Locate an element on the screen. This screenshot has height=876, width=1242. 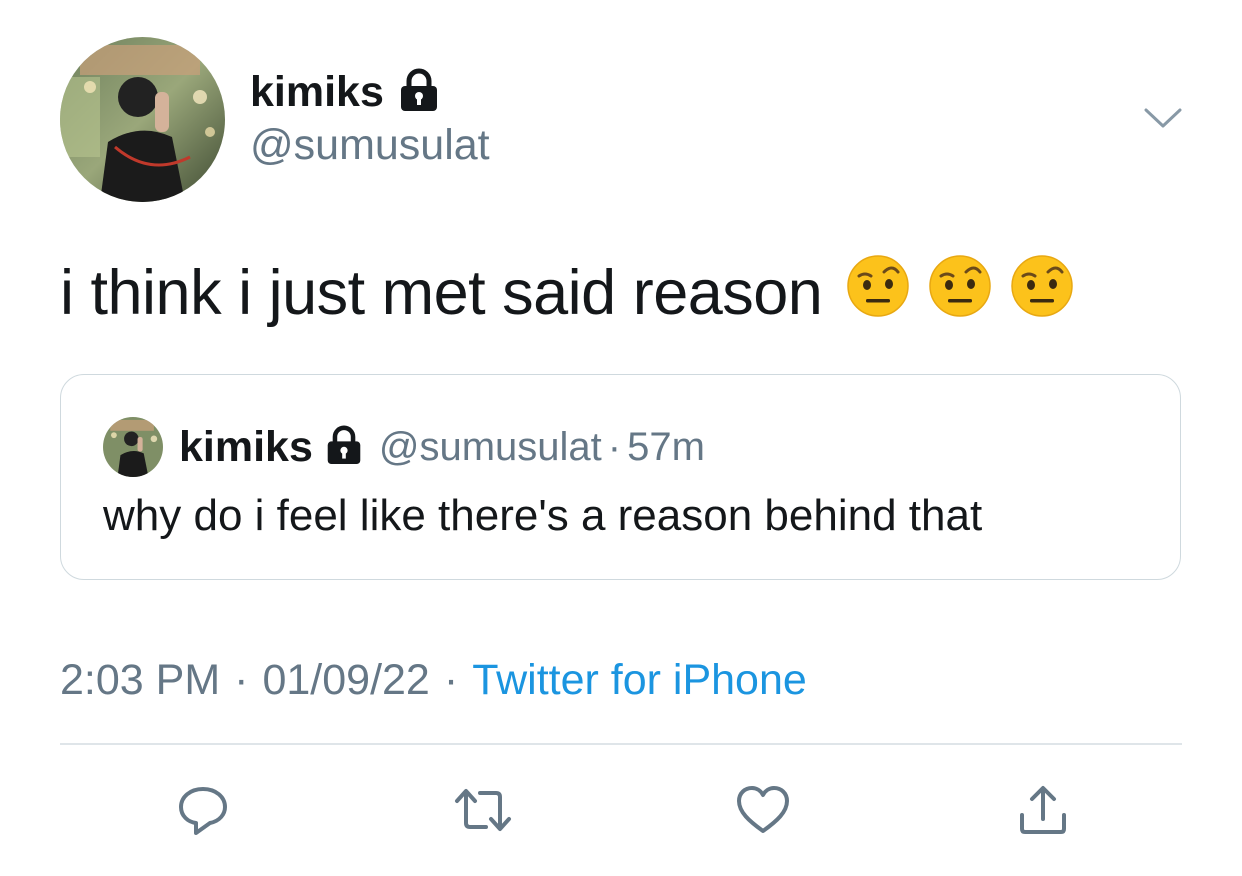
avatar-image is located at coordinates (142, 119).